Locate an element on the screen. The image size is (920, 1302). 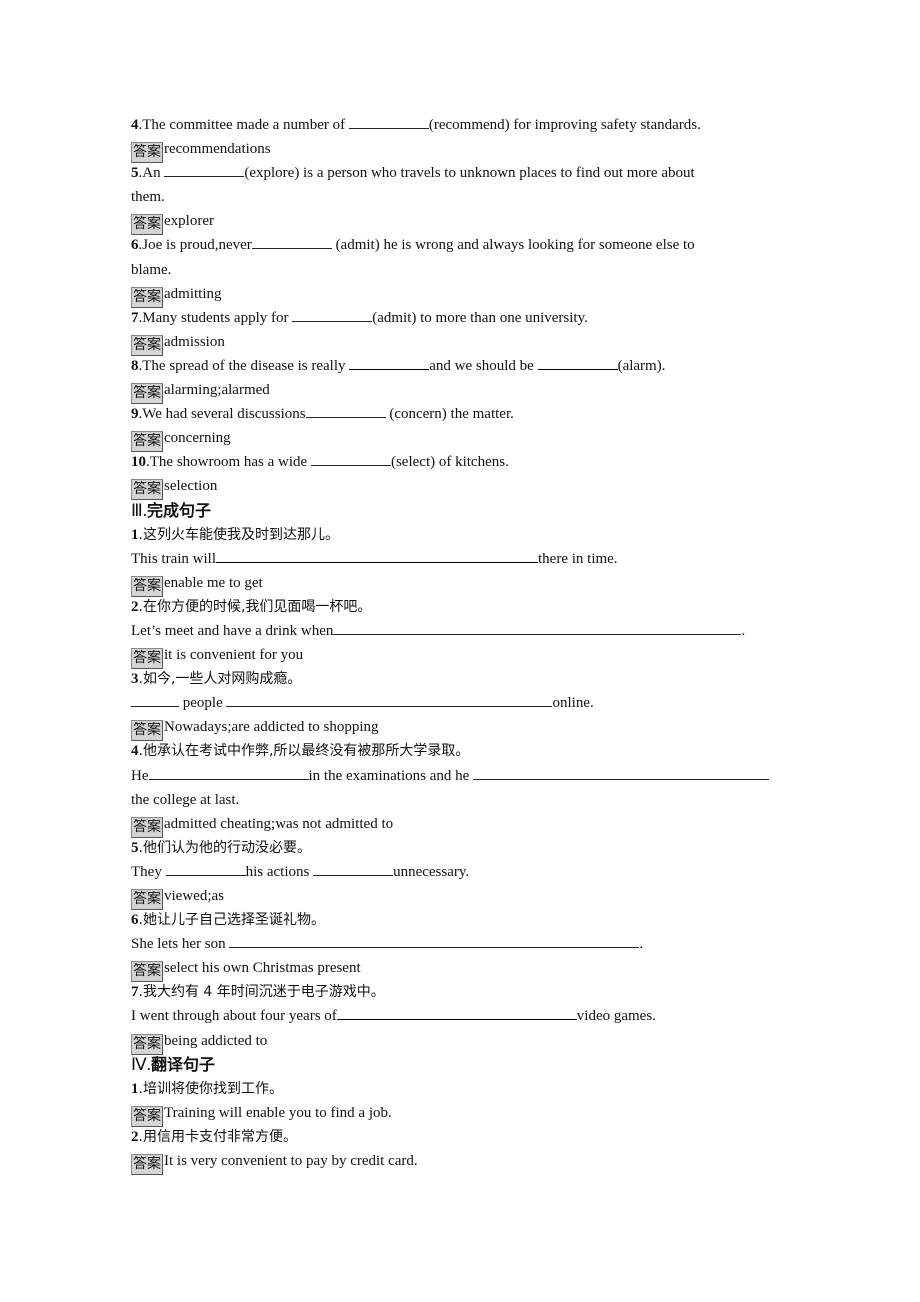
chinese-prompt: .在你方便的时候,我们见面喝一杯吧。 is located at coordinates (255, 606).